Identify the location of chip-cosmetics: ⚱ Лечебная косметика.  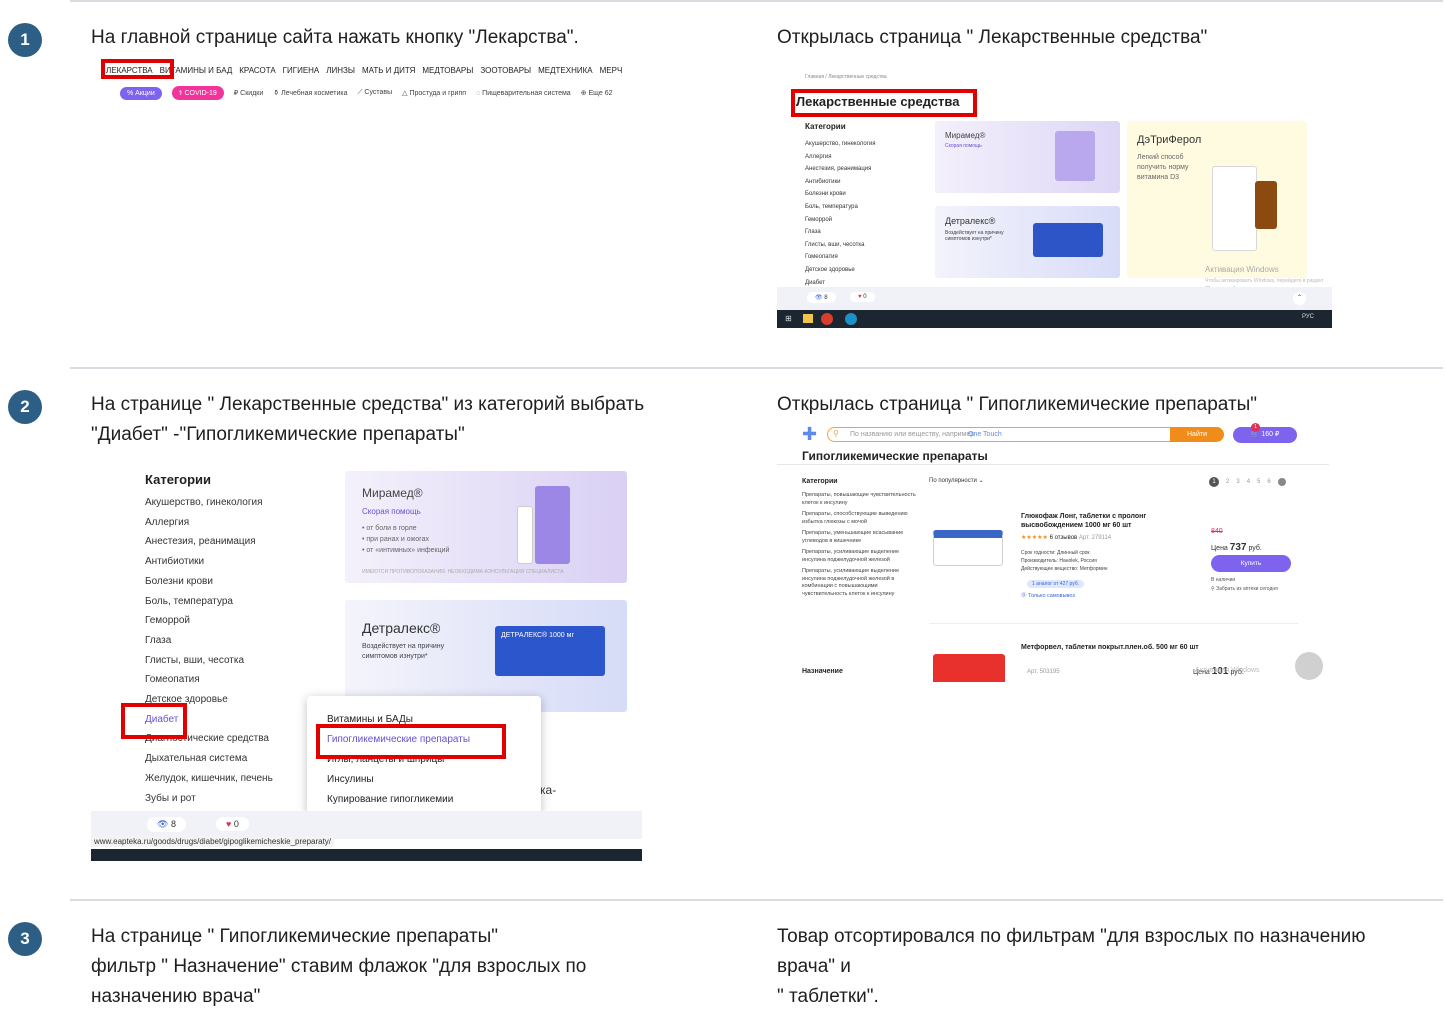
(310, 93).